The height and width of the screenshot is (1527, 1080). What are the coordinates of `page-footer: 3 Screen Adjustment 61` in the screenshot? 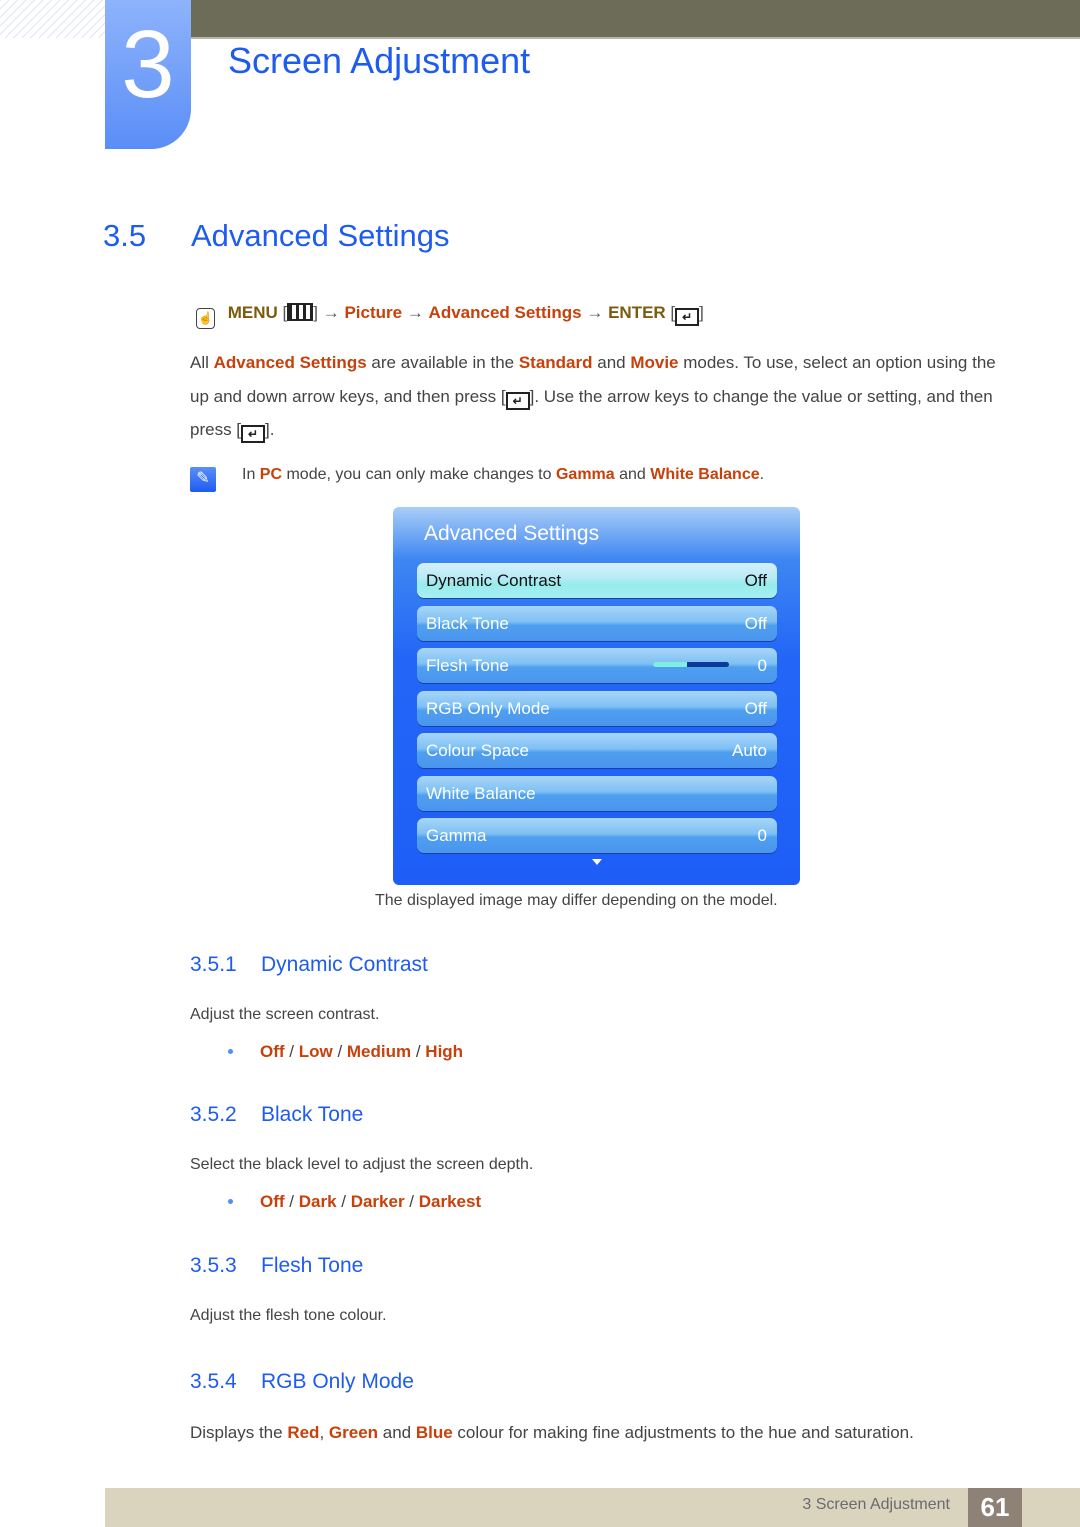 It's located at (592, 1507).